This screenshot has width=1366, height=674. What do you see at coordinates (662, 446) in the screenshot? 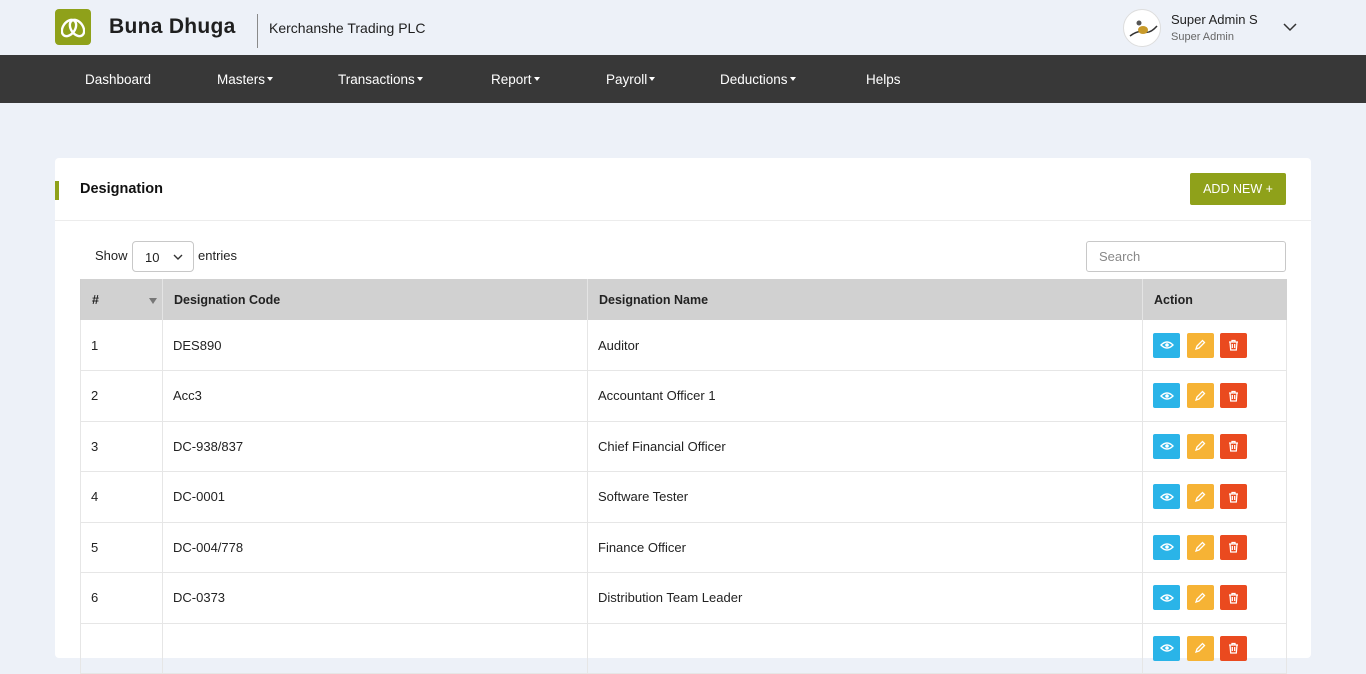
I see `designation-name: Chief Financial Officer` at bounding box center [662, 446].